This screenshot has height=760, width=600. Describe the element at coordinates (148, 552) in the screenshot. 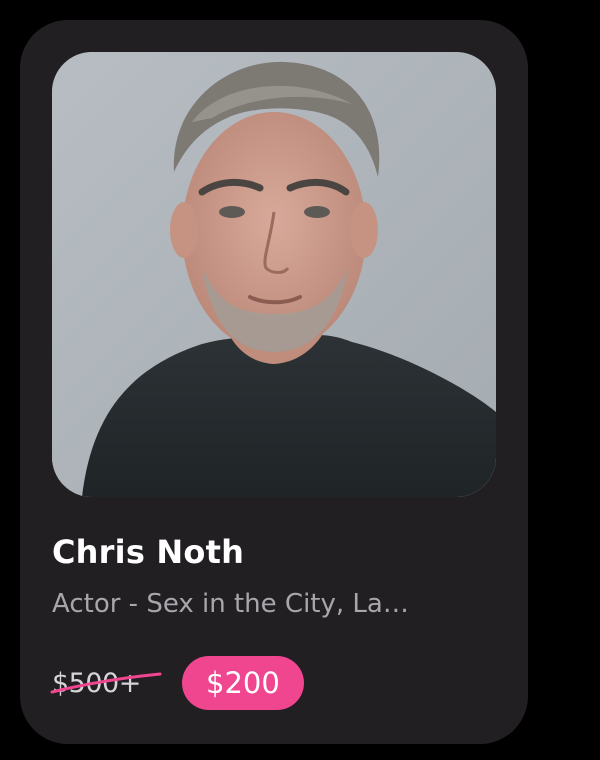

I see `profile-name: Chris Noth` at that location.